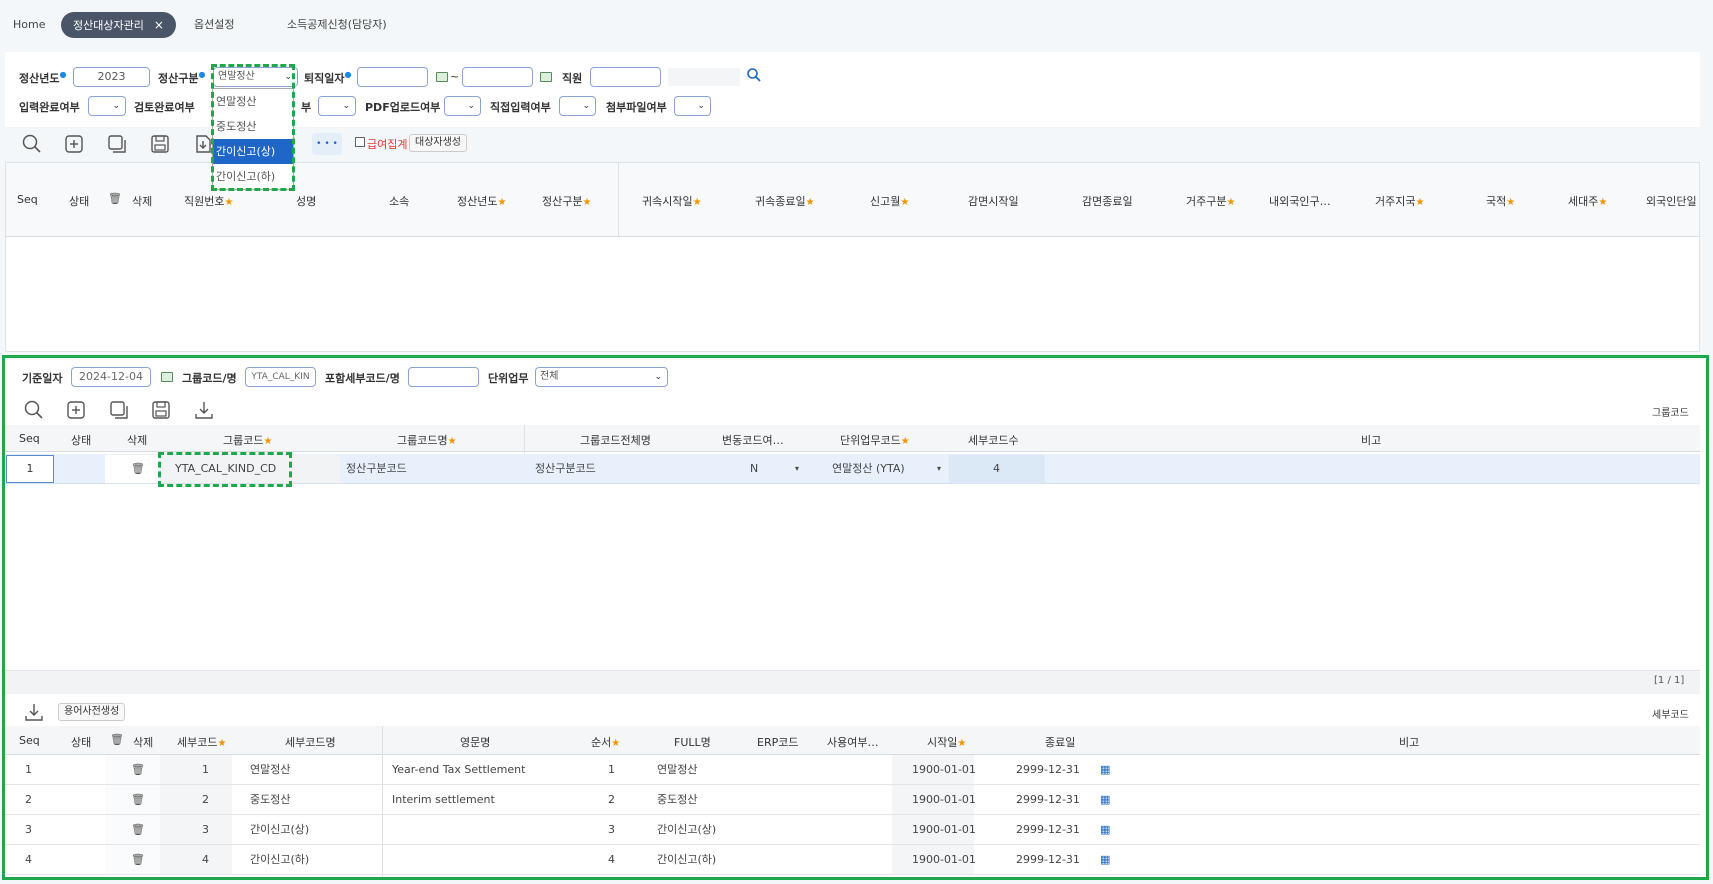 This screenshot has height=884, width=1713. Describe the element at coordinates (226, 468) in the screenshot. I see `group-code-value: YTA_CAL_KIND_CD` at that location.